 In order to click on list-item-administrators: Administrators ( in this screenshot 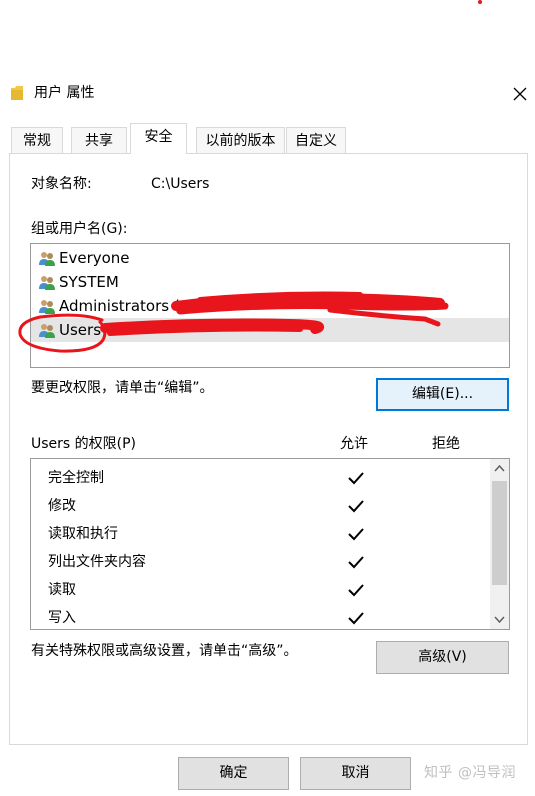, I will do `click(270, 306)`.